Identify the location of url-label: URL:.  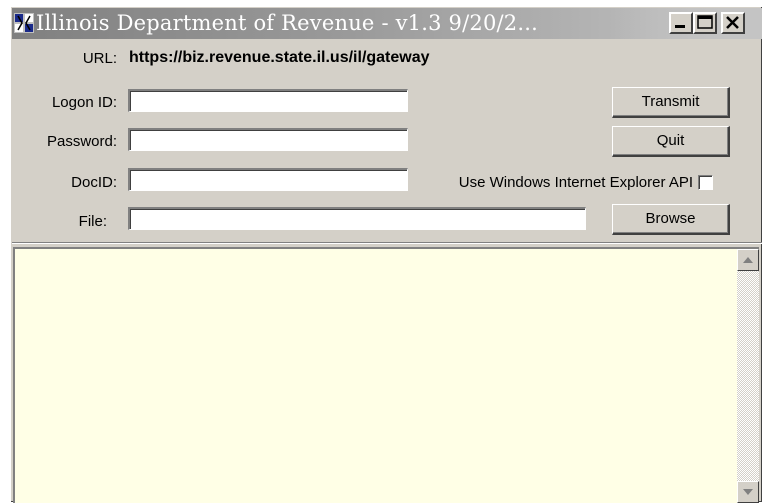
(99, 58).